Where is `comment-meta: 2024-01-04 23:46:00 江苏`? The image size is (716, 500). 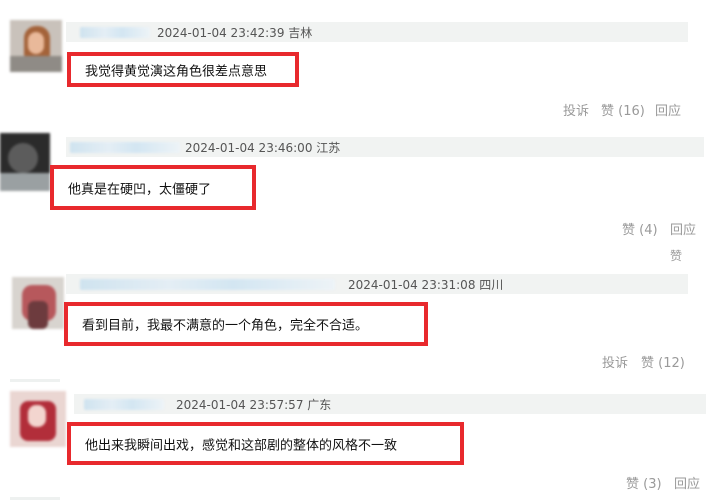 comment-meta: 2024-01-04 23:46:00 江苏 is located at coordinates (263, 148).